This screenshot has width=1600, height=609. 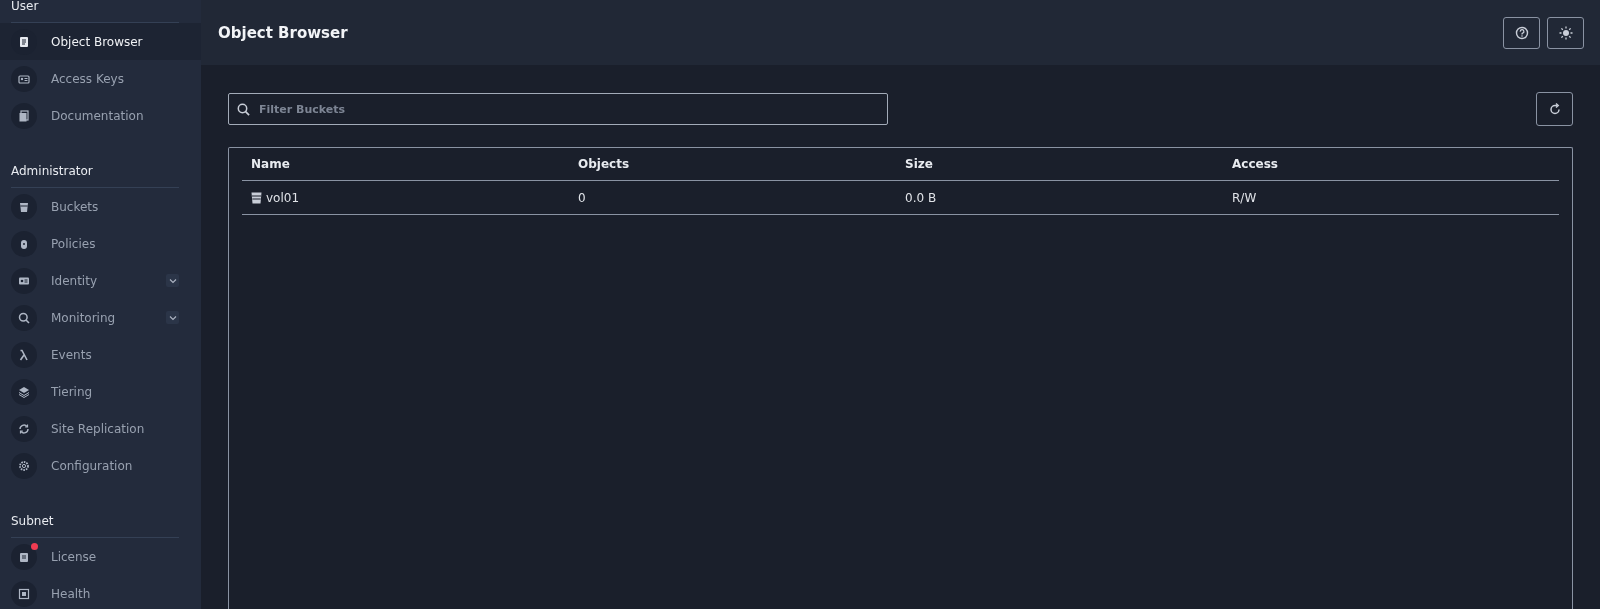 What do you see at coordinates (283, 197) in the screenshot?
I see `table-cell: vol01` at bounding box center [283, 197].